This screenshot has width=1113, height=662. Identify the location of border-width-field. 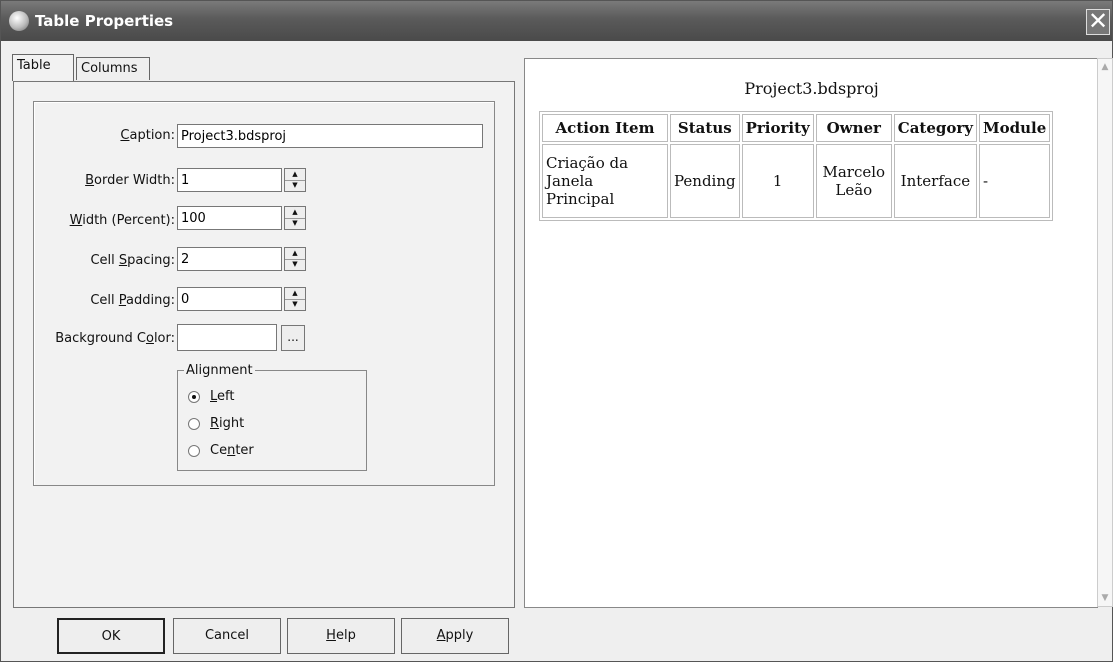
(229, 180).